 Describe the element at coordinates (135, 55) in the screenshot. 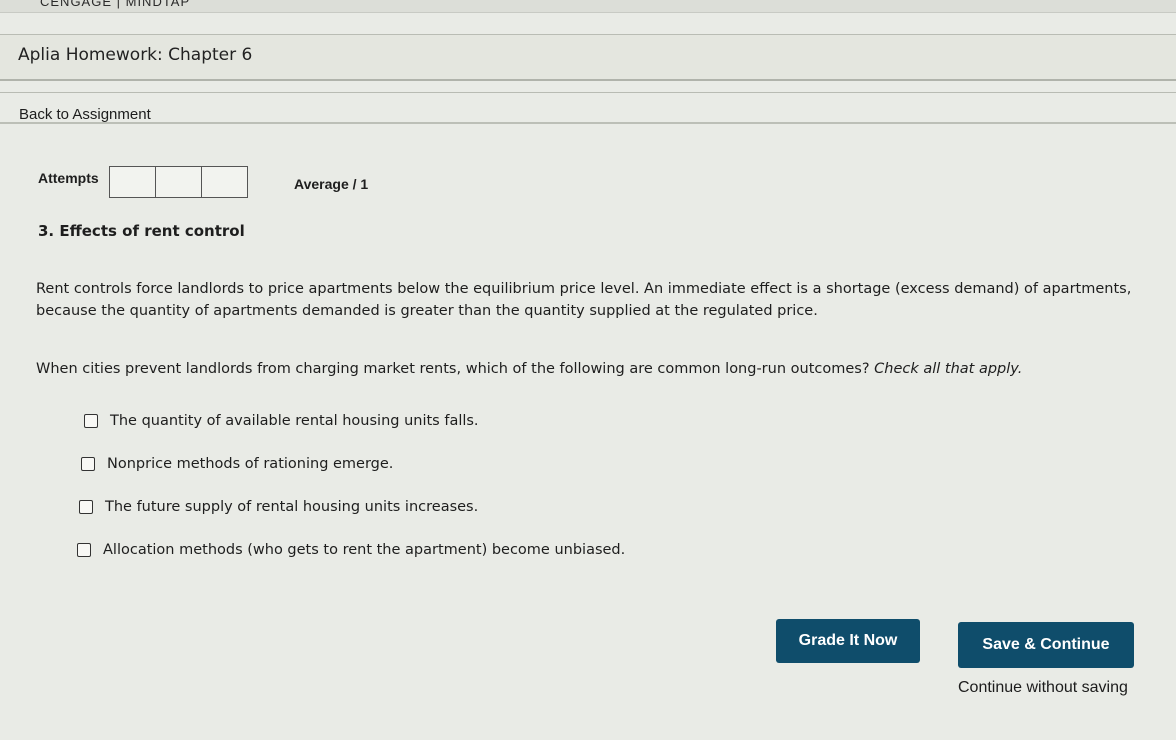

I see `page-title: Aplia Homework: Chapter 6` at that location.